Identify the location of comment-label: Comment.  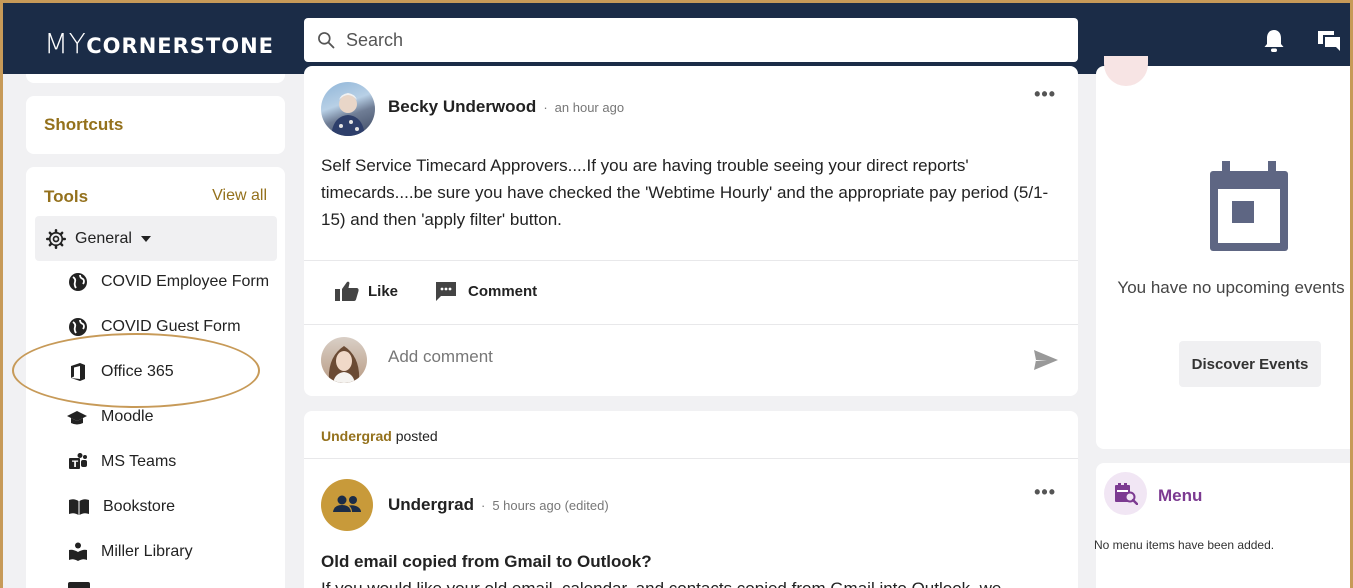
(503, 291).